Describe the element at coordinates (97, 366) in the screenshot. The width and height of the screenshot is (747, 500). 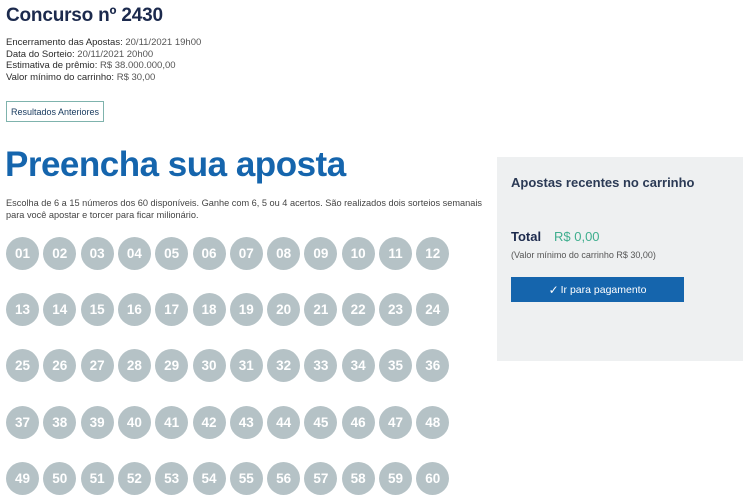
I see `number-ball: 27` at that location.